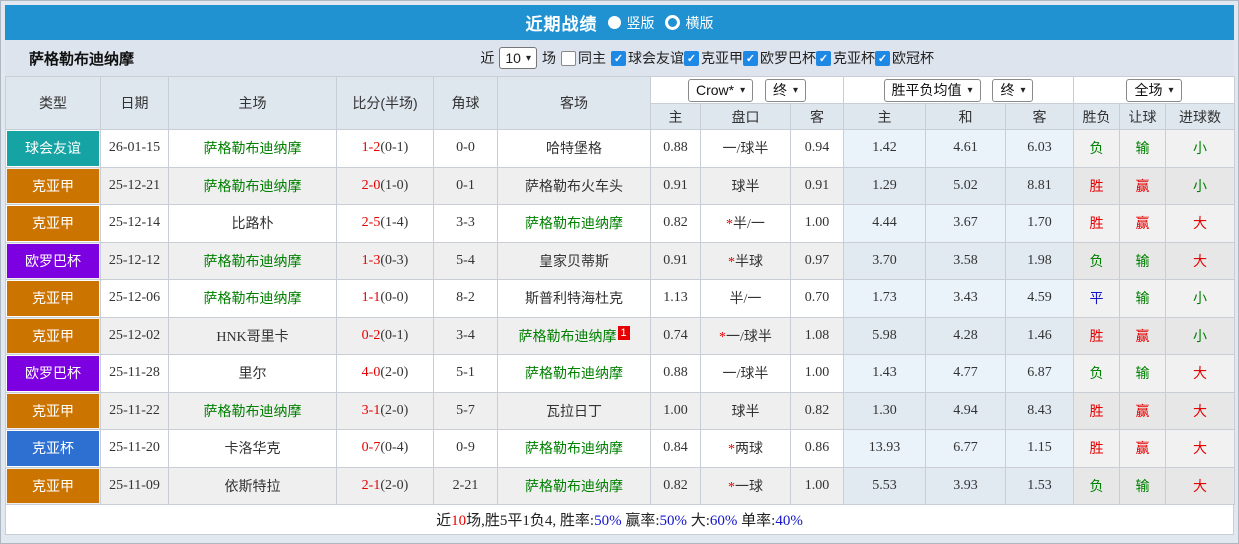 This screenshot has width=1239, height=544. What do you see at coordinates (672, 22) in the screenshot?
I see `radio-unselected-icon` at bounding box center [672, 22].